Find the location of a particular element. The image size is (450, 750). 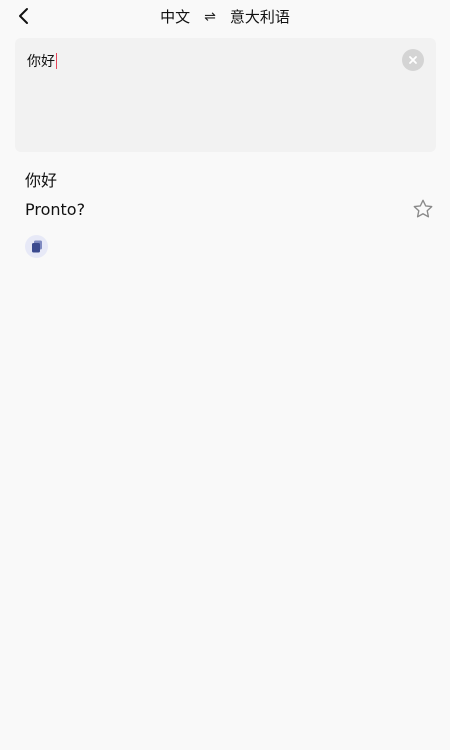

source-language-selector: 中文 is located at coordinates (175, 16).